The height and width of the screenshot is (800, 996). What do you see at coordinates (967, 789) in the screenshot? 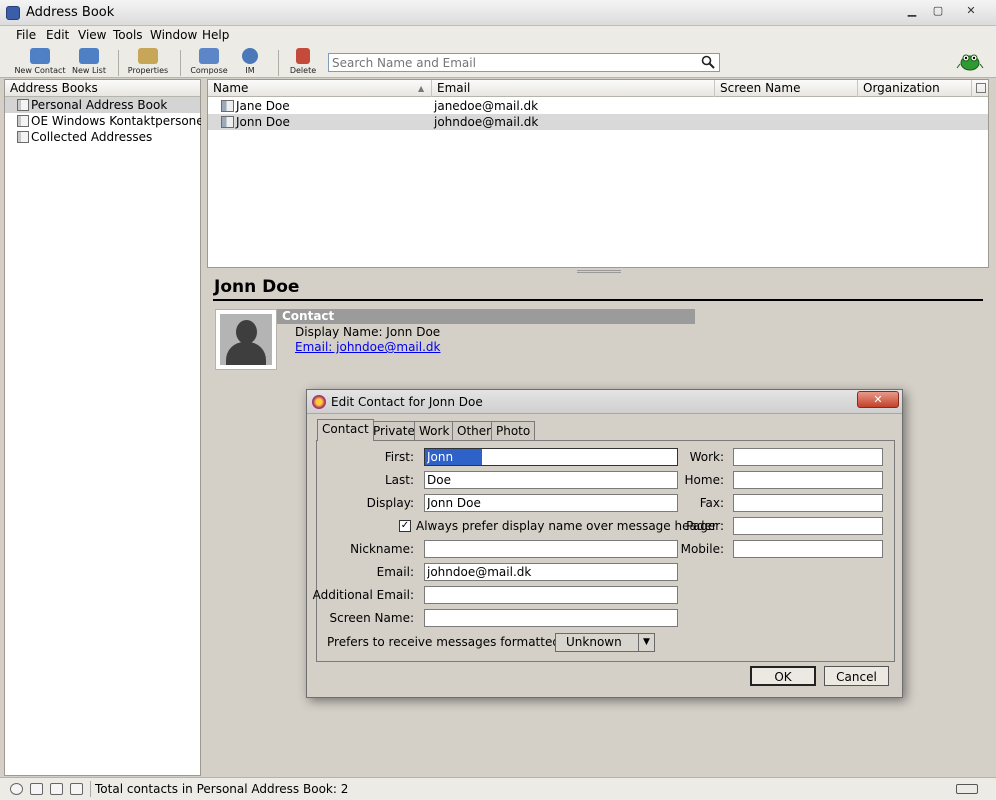
I see `online-status-icon` at bounding box center [967, 789].